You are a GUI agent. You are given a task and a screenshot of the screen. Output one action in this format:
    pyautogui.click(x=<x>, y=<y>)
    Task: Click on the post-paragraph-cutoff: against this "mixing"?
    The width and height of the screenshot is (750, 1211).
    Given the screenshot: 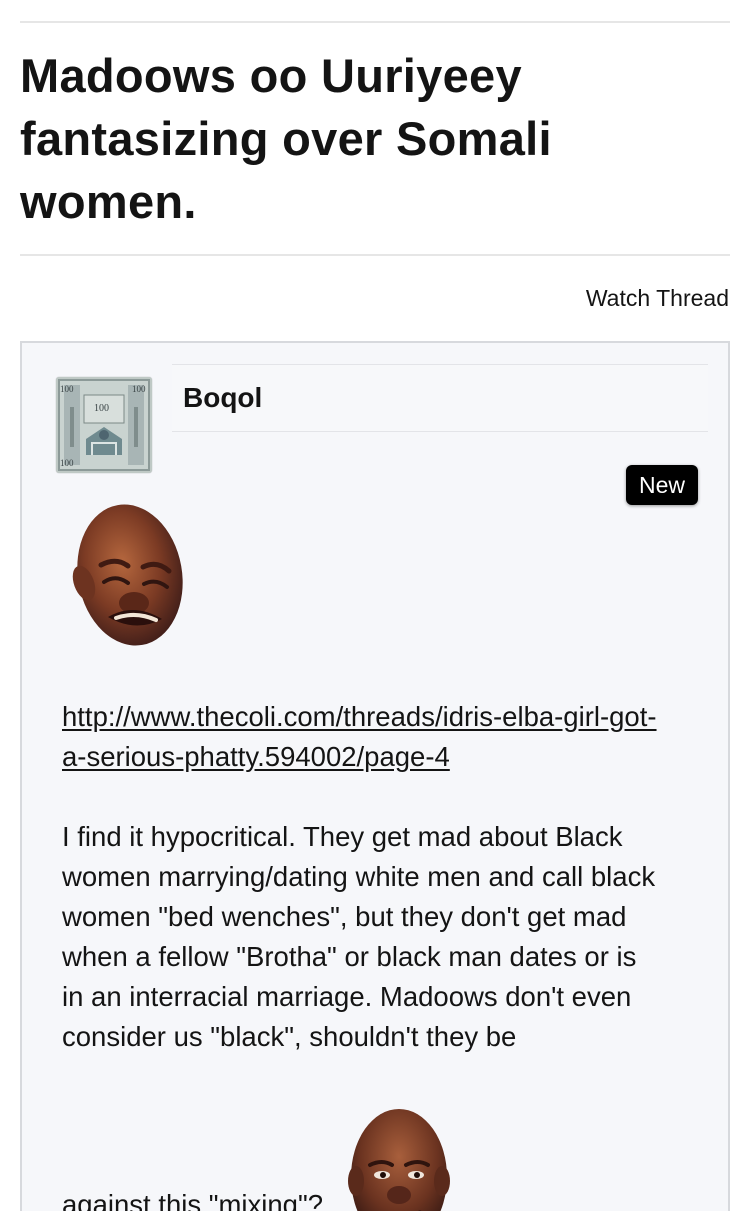 What is the action you would take?
    pyautogui.click(x=193, y=1200)
    